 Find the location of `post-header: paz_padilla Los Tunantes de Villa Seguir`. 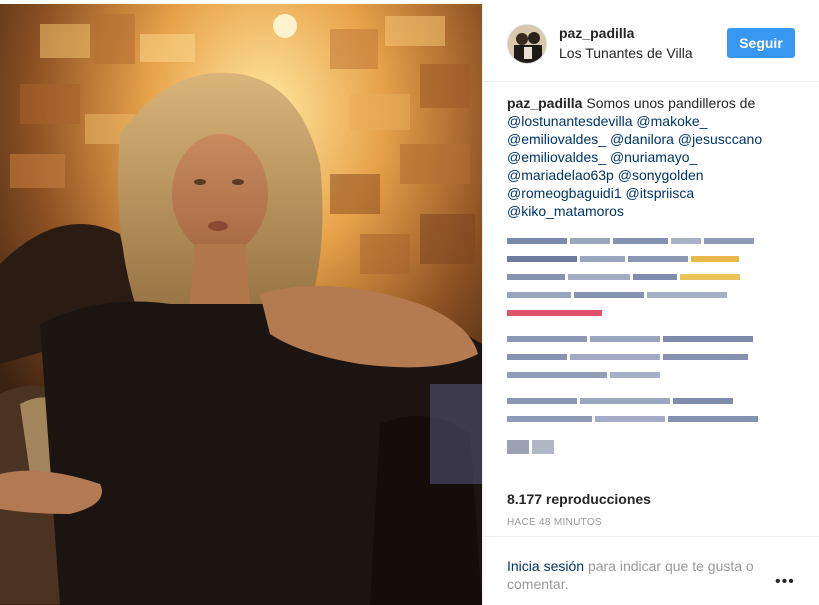

post-header: paz_padilla Los Tunantes de Villa Seguir is located at coordinates (651, 43).